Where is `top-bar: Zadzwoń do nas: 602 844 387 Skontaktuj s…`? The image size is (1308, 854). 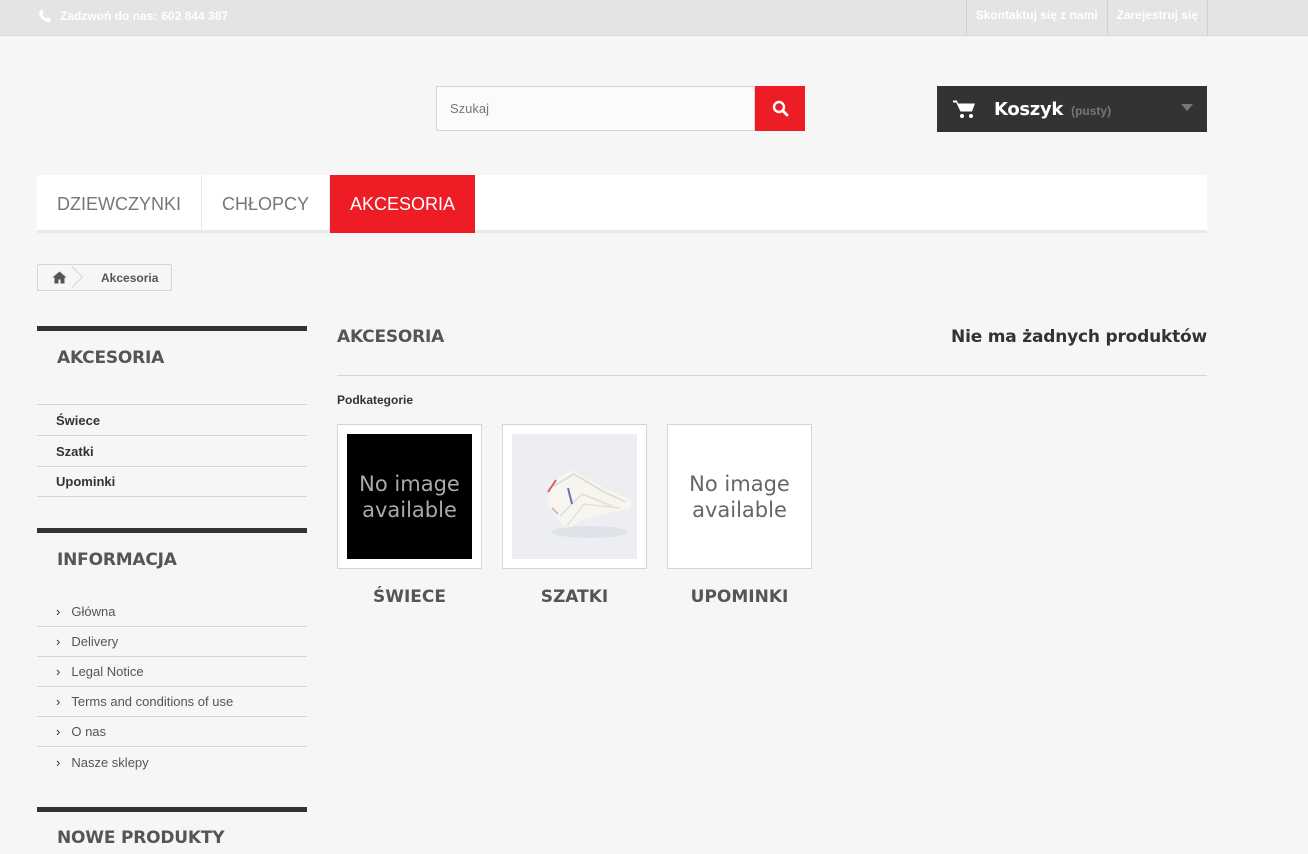
top-bar: Zadzwoń do nas: 602 844 387 Skontaktuj s… is located at coordinates (654, 18).